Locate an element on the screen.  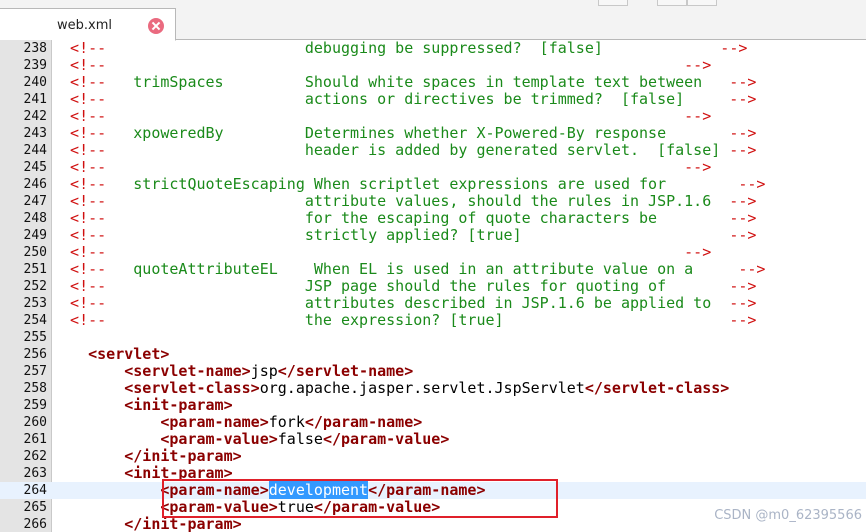
line-number: 247 is located at coordinates (35, 201).